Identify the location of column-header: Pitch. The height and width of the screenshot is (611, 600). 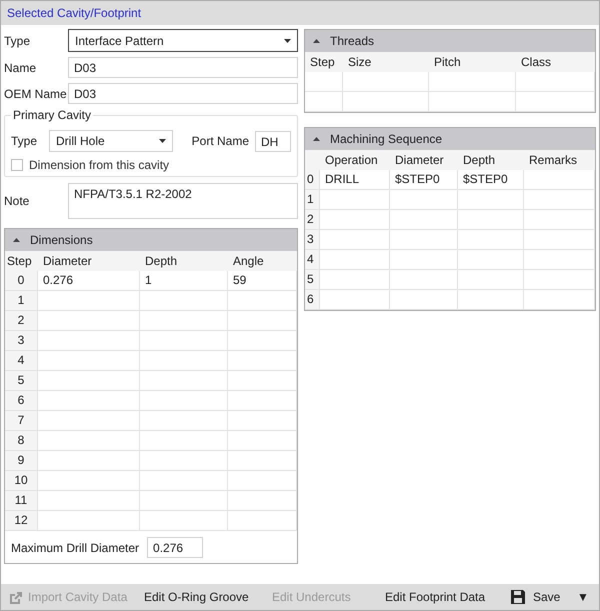
(472, 62).